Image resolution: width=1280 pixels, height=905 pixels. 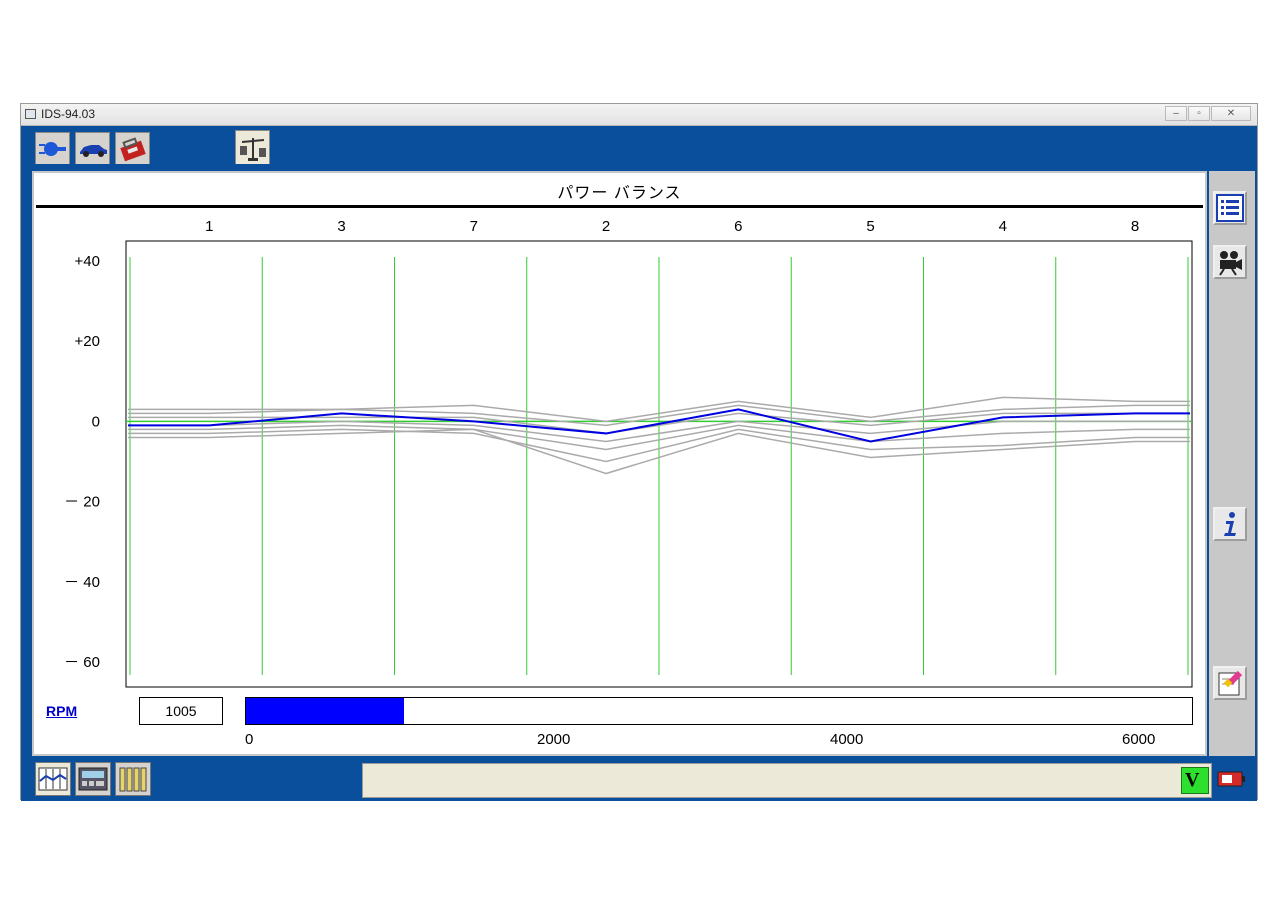 I want to click on voltage-indicator-label: V, so click(x=1192, y=780).